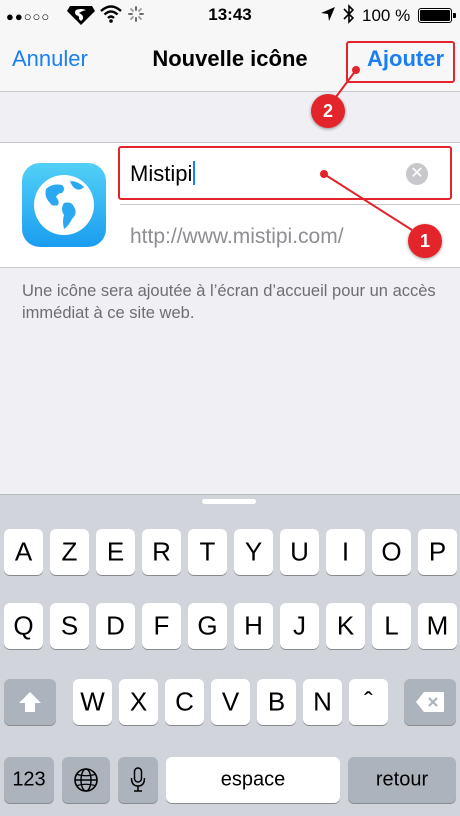 The height and width of the screenshot is (816, 460). I want to click on key-s: S, so click(69, 626).